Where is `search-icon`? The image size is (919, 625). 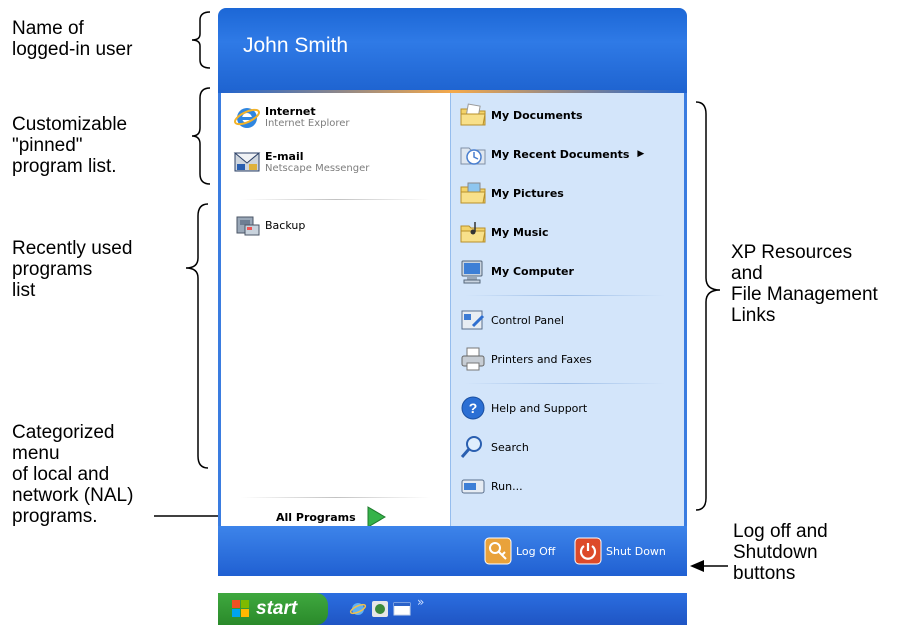 search-icon is located at coordinates (471, 447).